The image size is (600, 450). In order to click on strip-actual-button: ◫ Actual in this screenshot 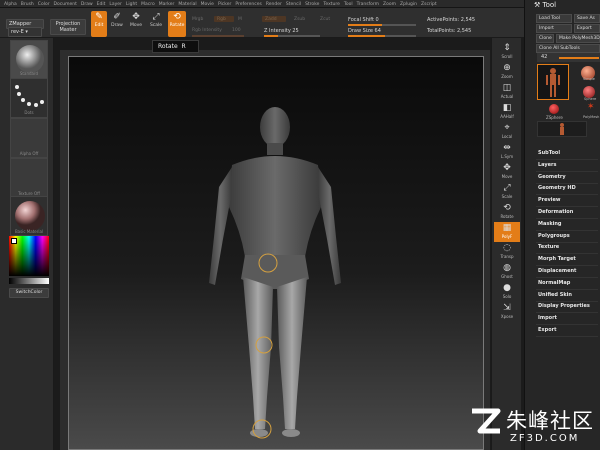, I will do `click(507, 92)`.